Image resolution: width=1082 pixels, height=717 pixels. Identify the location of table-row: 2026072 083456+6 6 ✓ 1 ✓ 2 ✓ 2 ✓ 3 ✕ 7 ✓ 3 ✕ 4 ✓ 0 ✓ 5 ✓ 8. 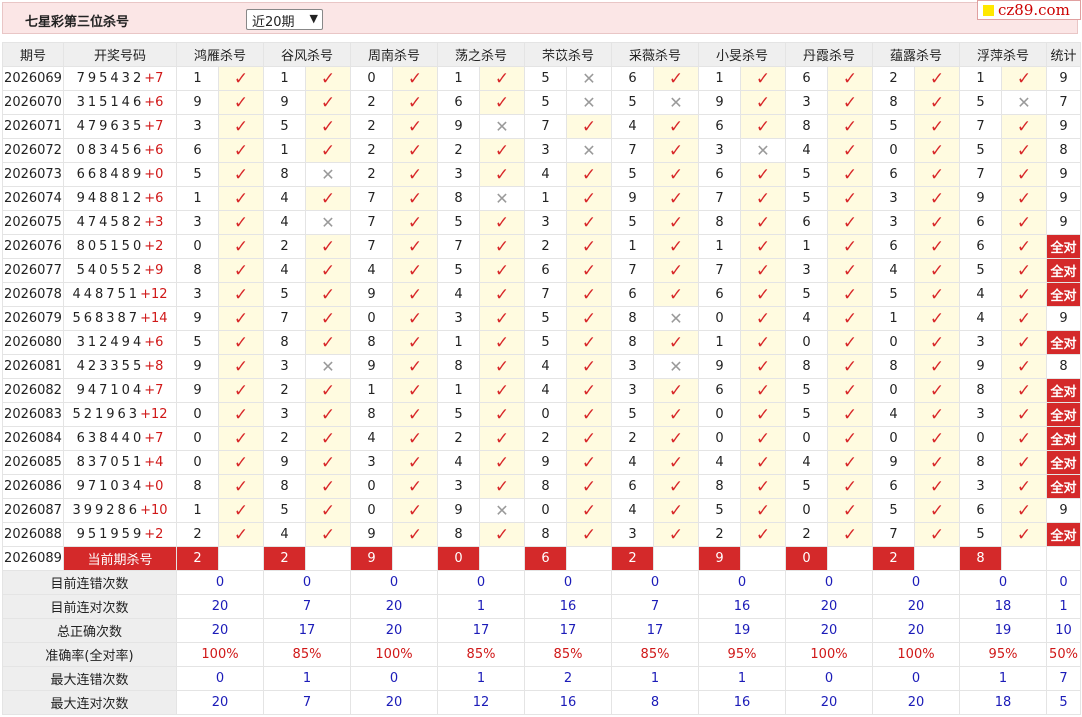
(541, 150).